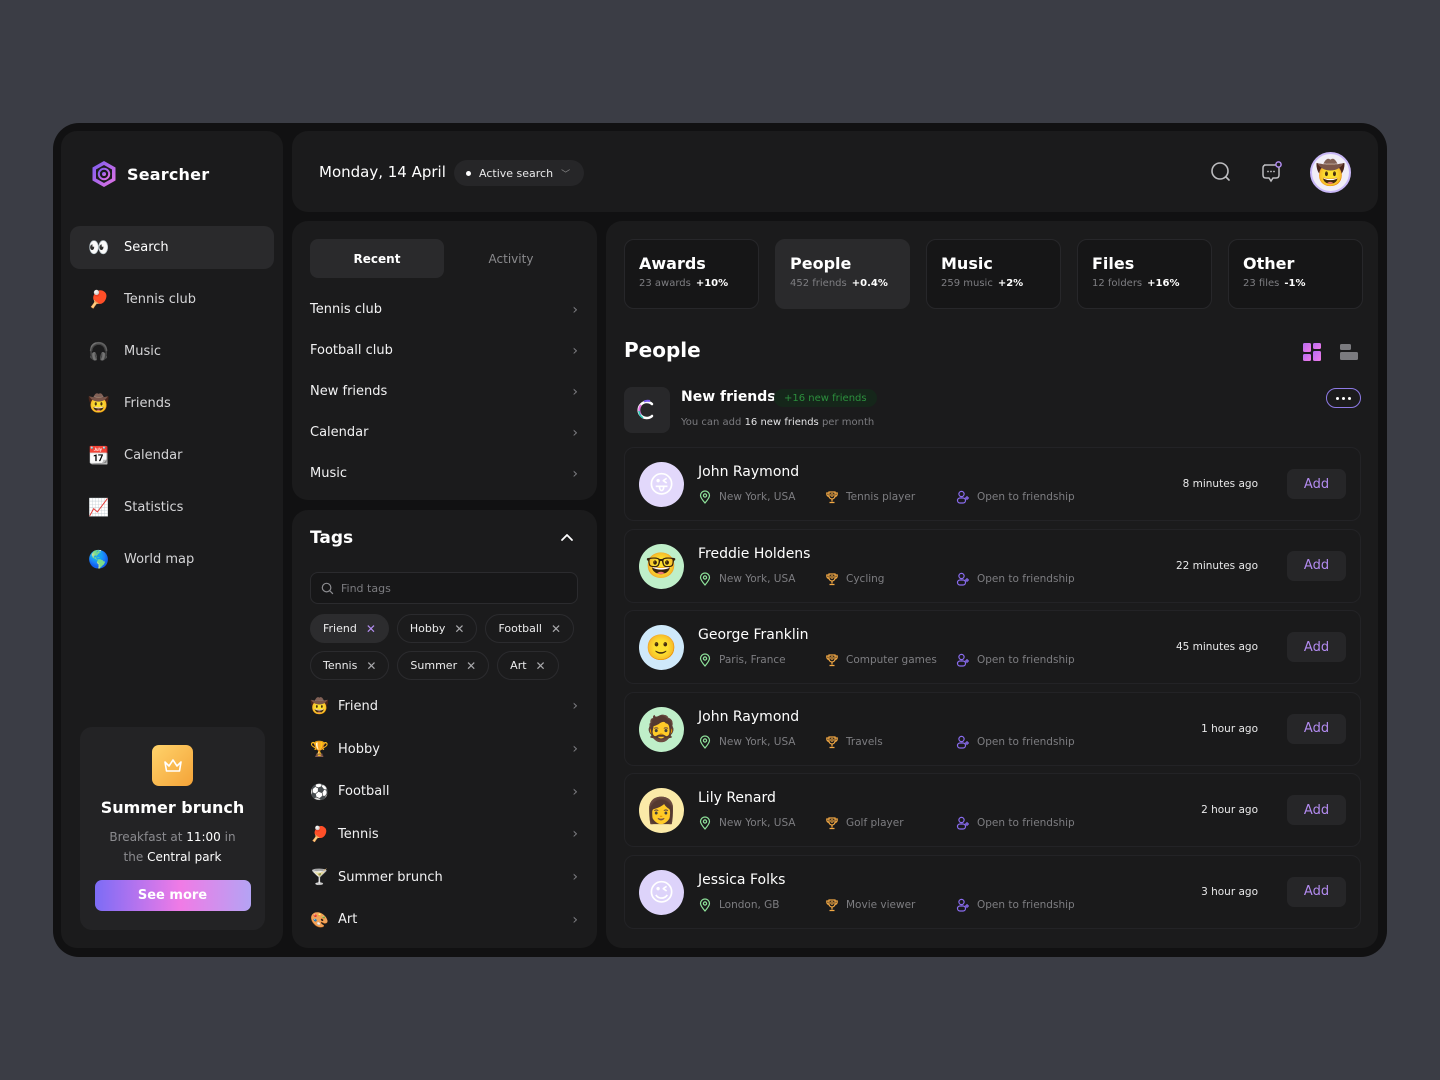 Image resolution: width=1440 pixels, height=1080 pixels. What do you see at coordinates (511, 258) in the screenshot?
I see `tab-activity: Activity` at bounding box center [511, 258].